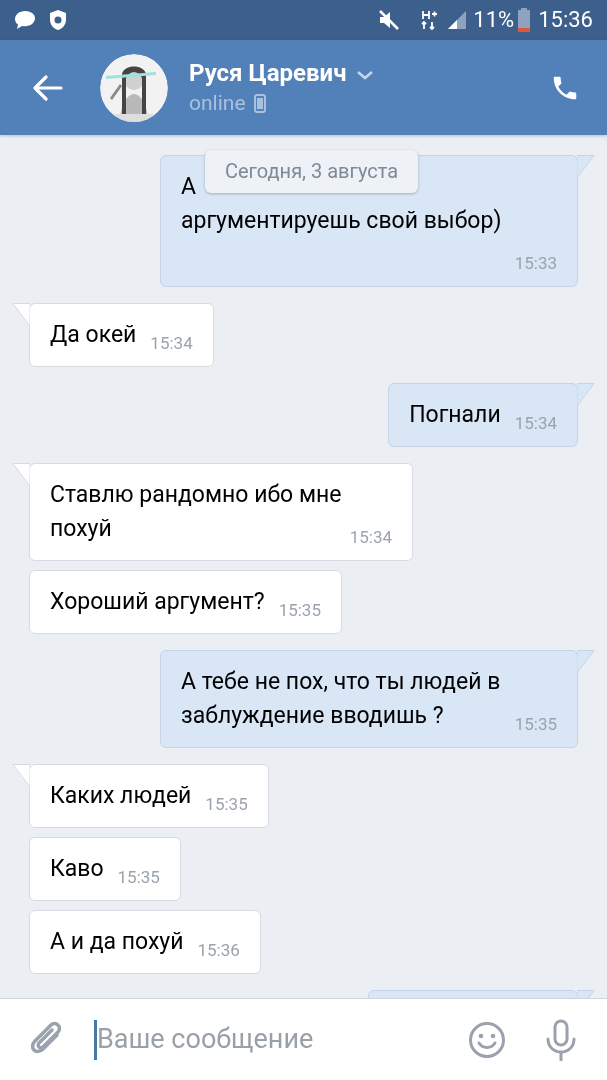 Image resolution: width=607 pixels, height=1080 pixels. I want to click on message-input: Ваше сообщение, so click(282, 1039).